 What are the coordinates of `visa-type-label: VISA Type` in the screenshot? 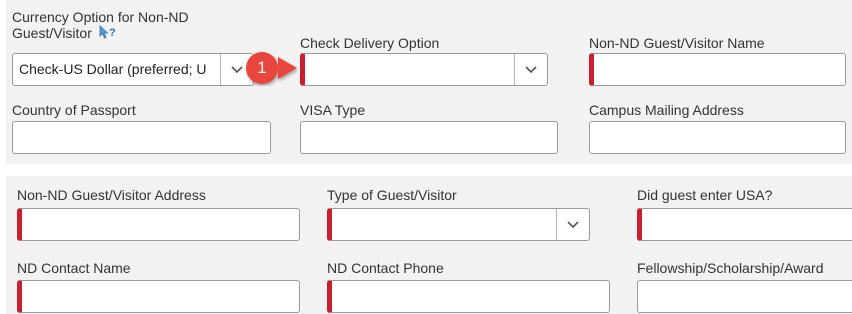 It's located at (333, 110).